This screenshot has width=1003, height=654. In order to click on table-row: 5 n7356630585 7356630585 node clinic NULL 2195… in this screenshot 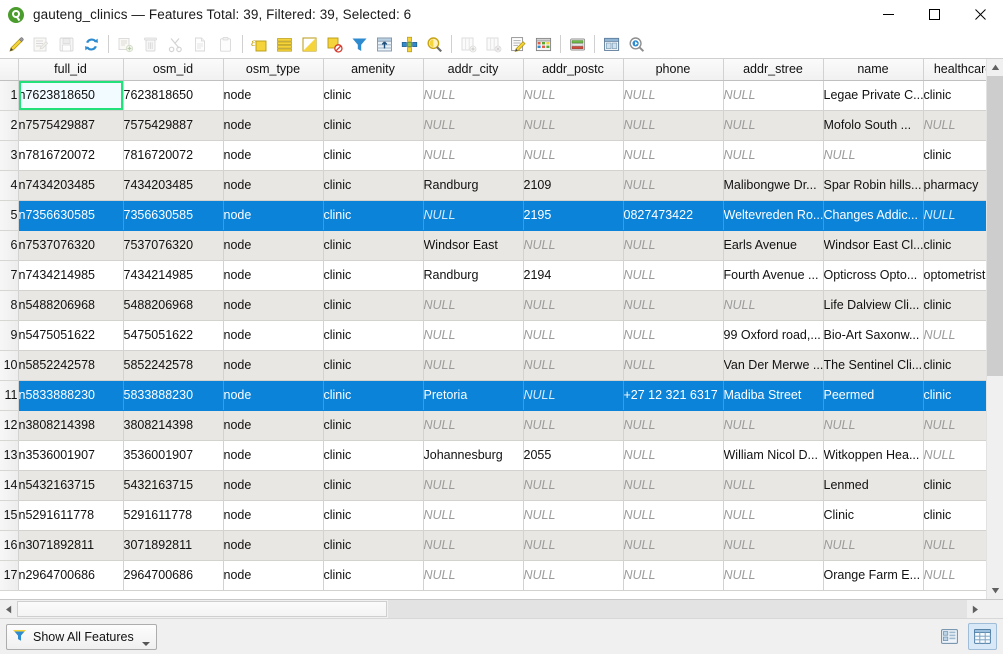, I will do `click(501, 215)`.